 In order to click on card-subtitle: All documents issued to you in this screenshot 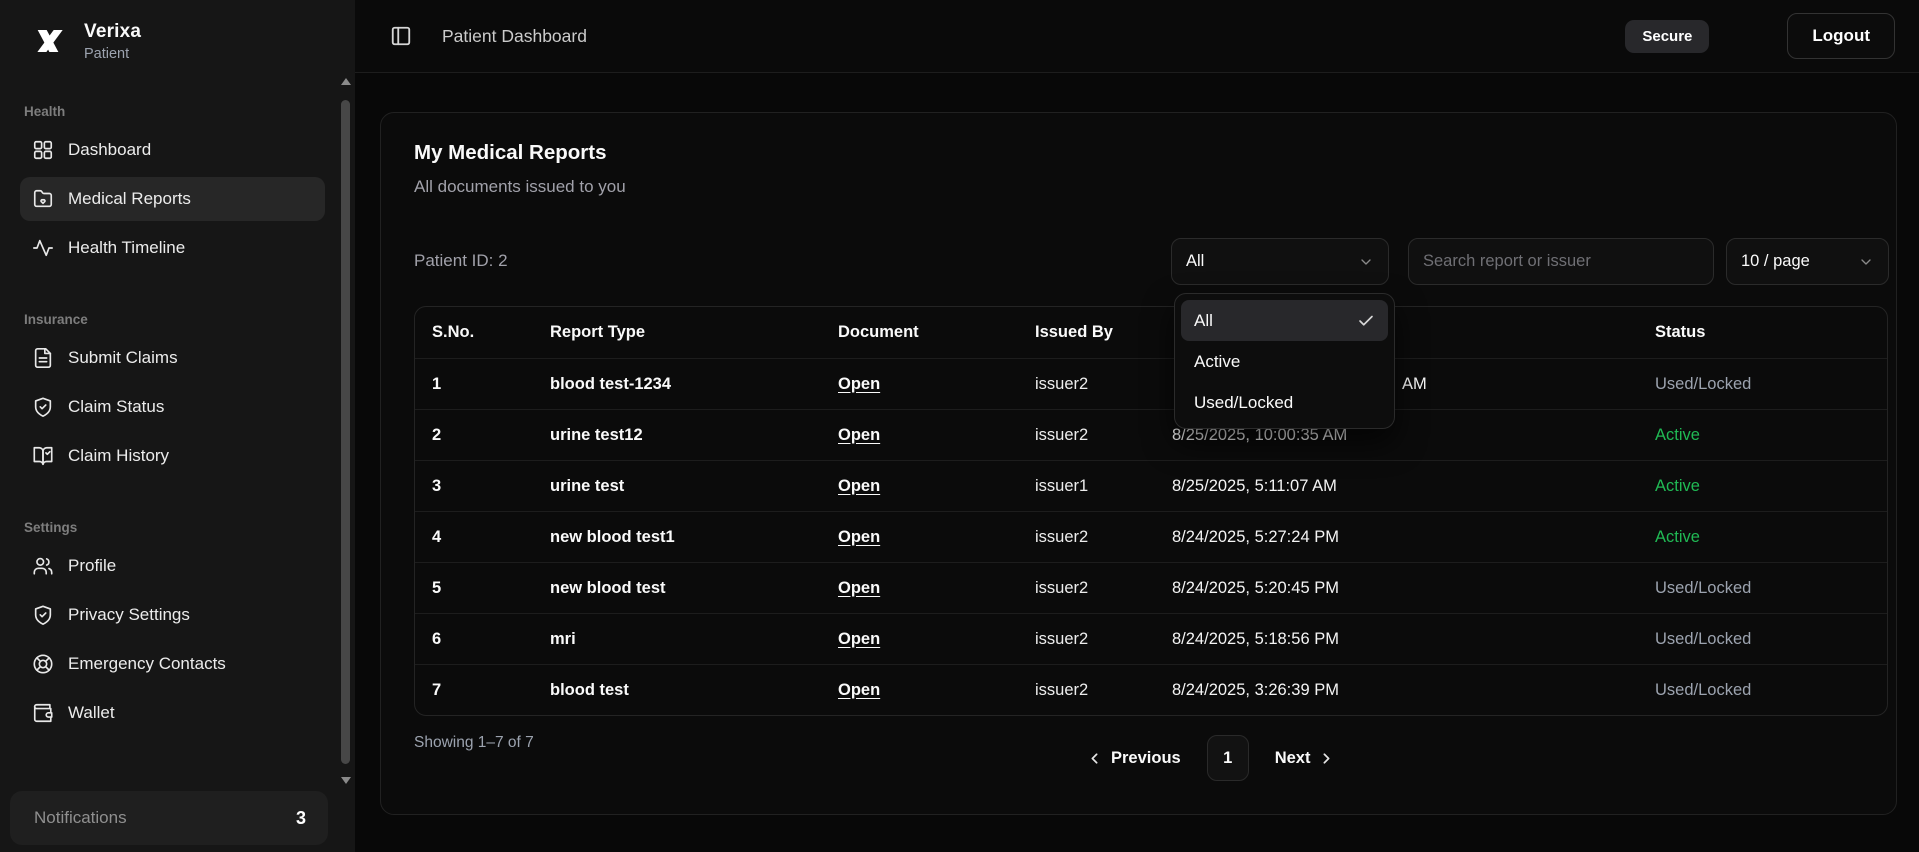, I will do `click(520, 186)`.